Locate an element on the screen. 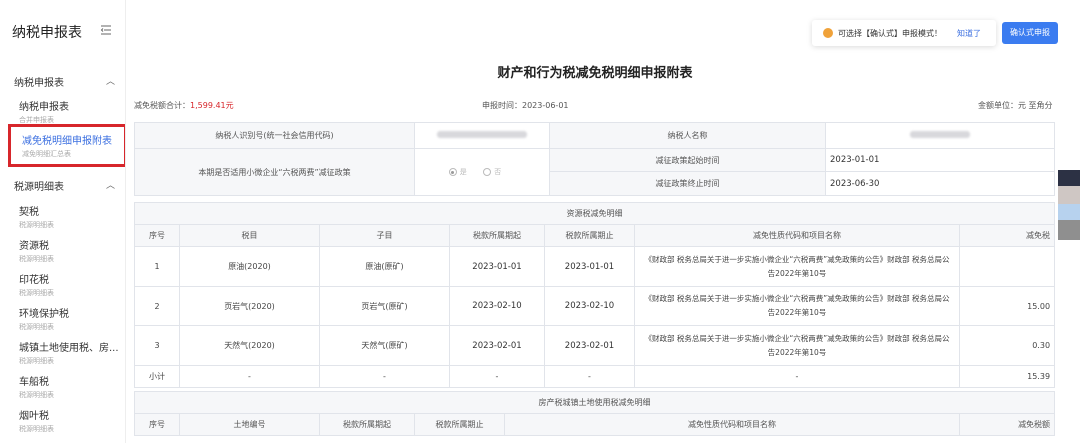 The height and width of the screenshot is (443, 1080). notice-message: 可选择【确认式】申报模式！ is located at coordinates (890, 33).